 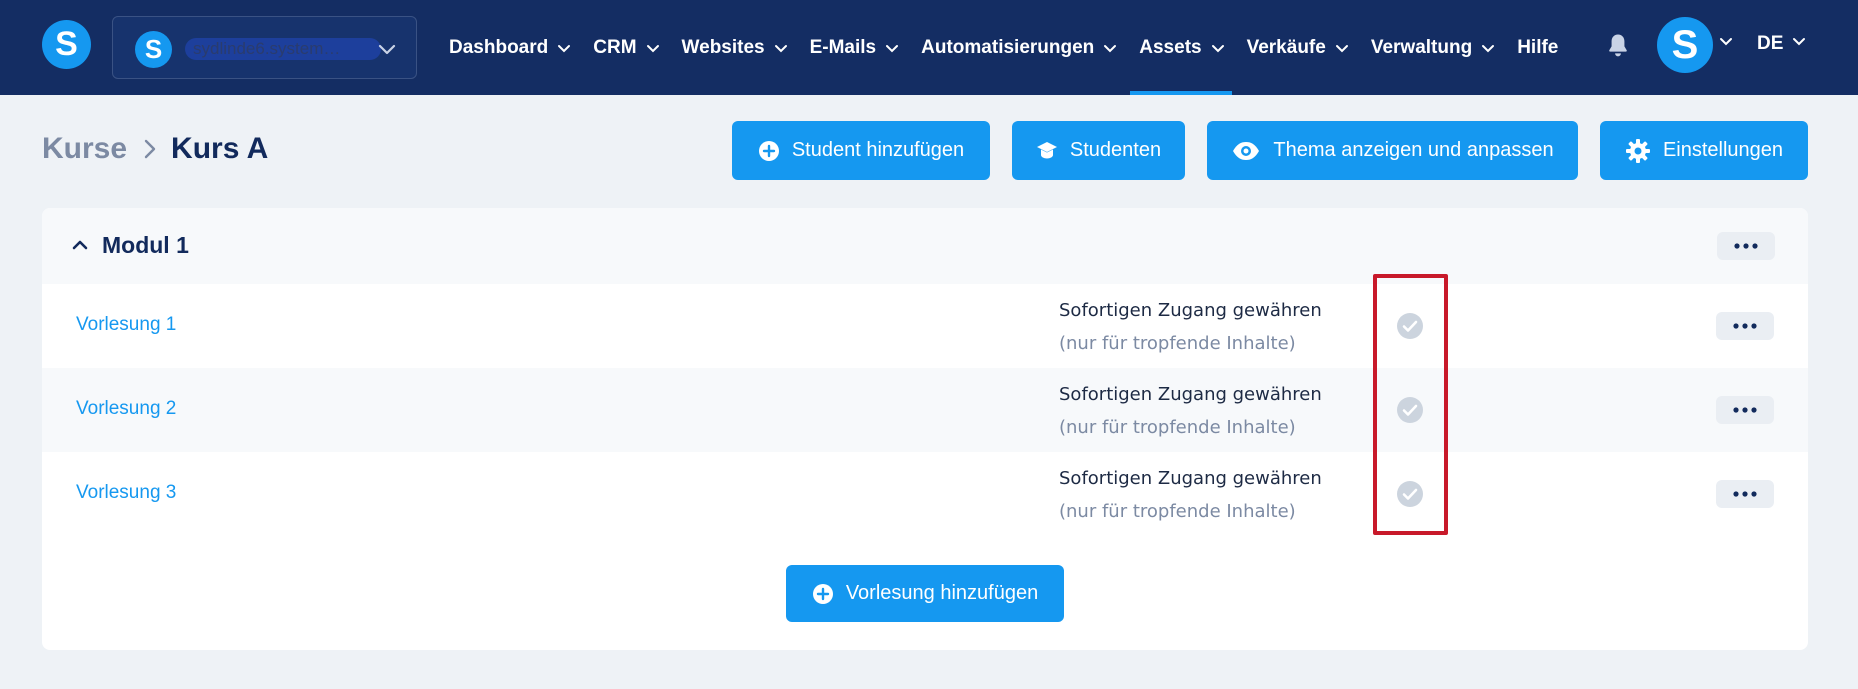 What do you see at coordinates (220, 148) in the screenshot?
I see `page-title: Kurs A` at bounding box center [220, 148].